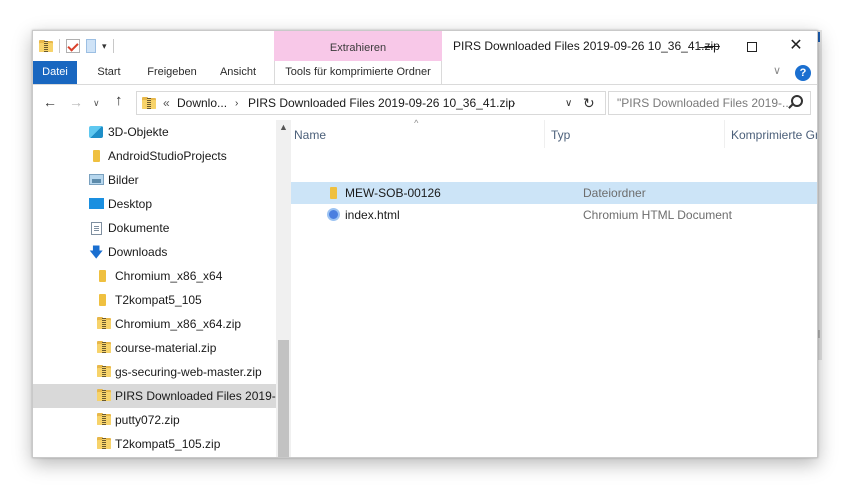 Image resolution: width=850 pixels, height=489 pixels. I want to click on scrollbar-thumb, so click(283, 398).